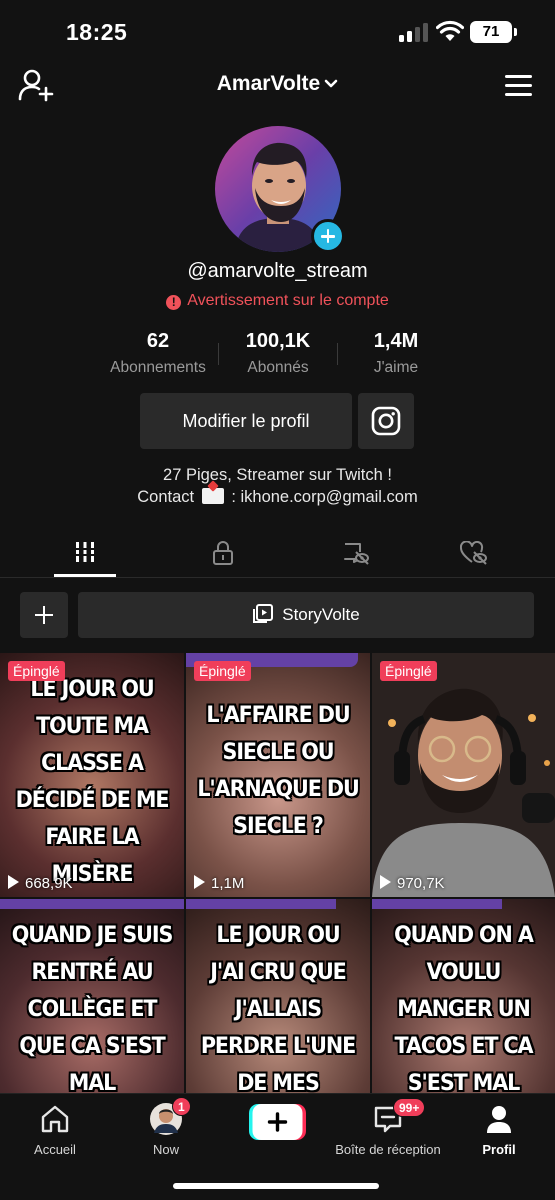 This screenshot has width=555, height=1200. What do you see at coordinates (166, 1127) in the screenshot?
I see `nav-now: 1 Now` at bounding box center [166, 1127].